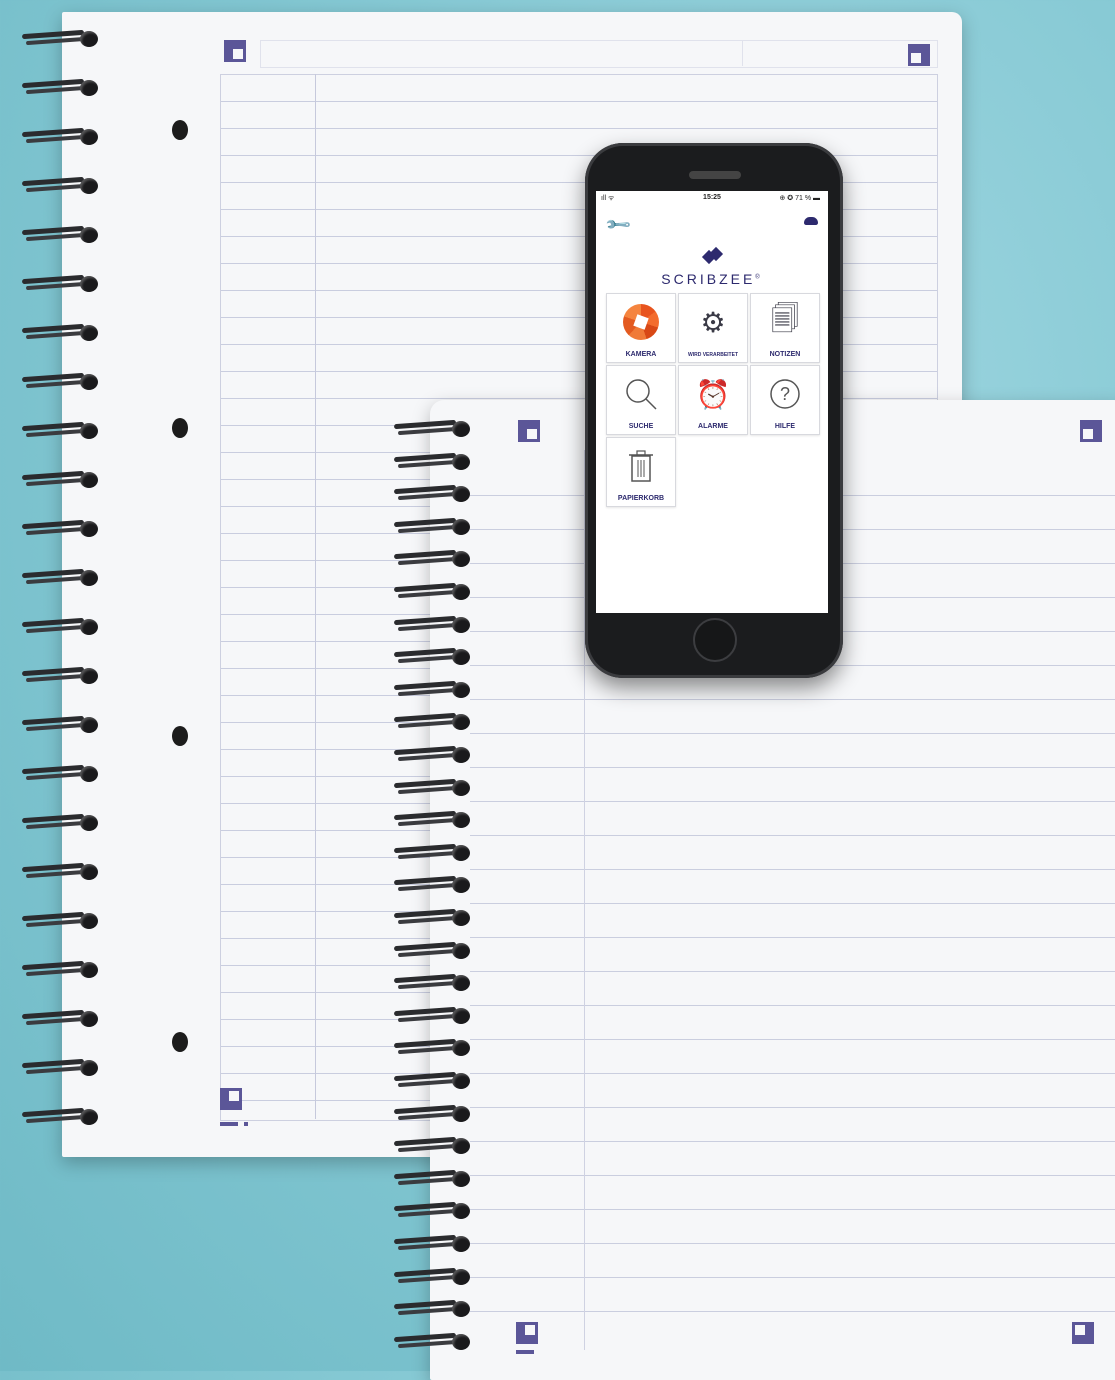  What do you see at coordinates (641, 426) in the screenshot?
I see `tile-label: SUCHE` at bounding box center [641, 426].